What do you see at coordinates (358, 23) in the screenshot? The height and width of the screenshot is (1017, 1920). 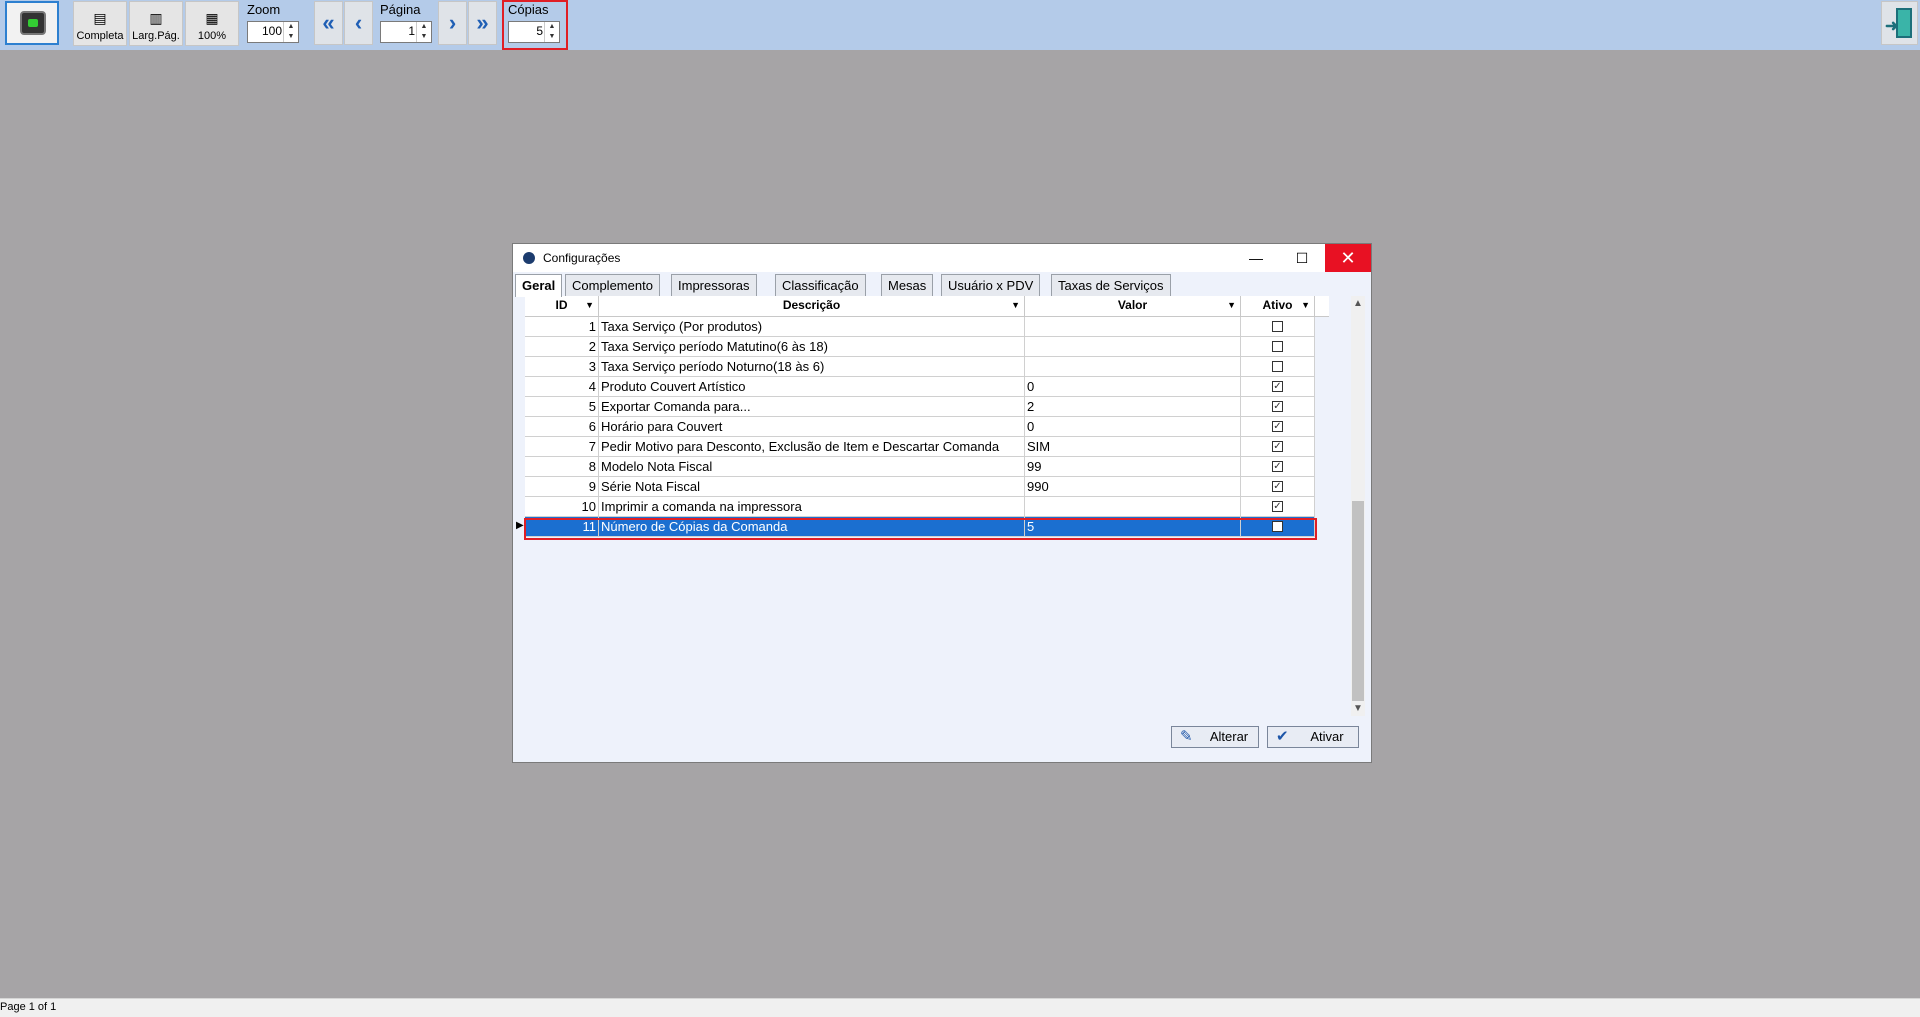 I see `previous-page-button: ‹` at bounding box center [358, 23].